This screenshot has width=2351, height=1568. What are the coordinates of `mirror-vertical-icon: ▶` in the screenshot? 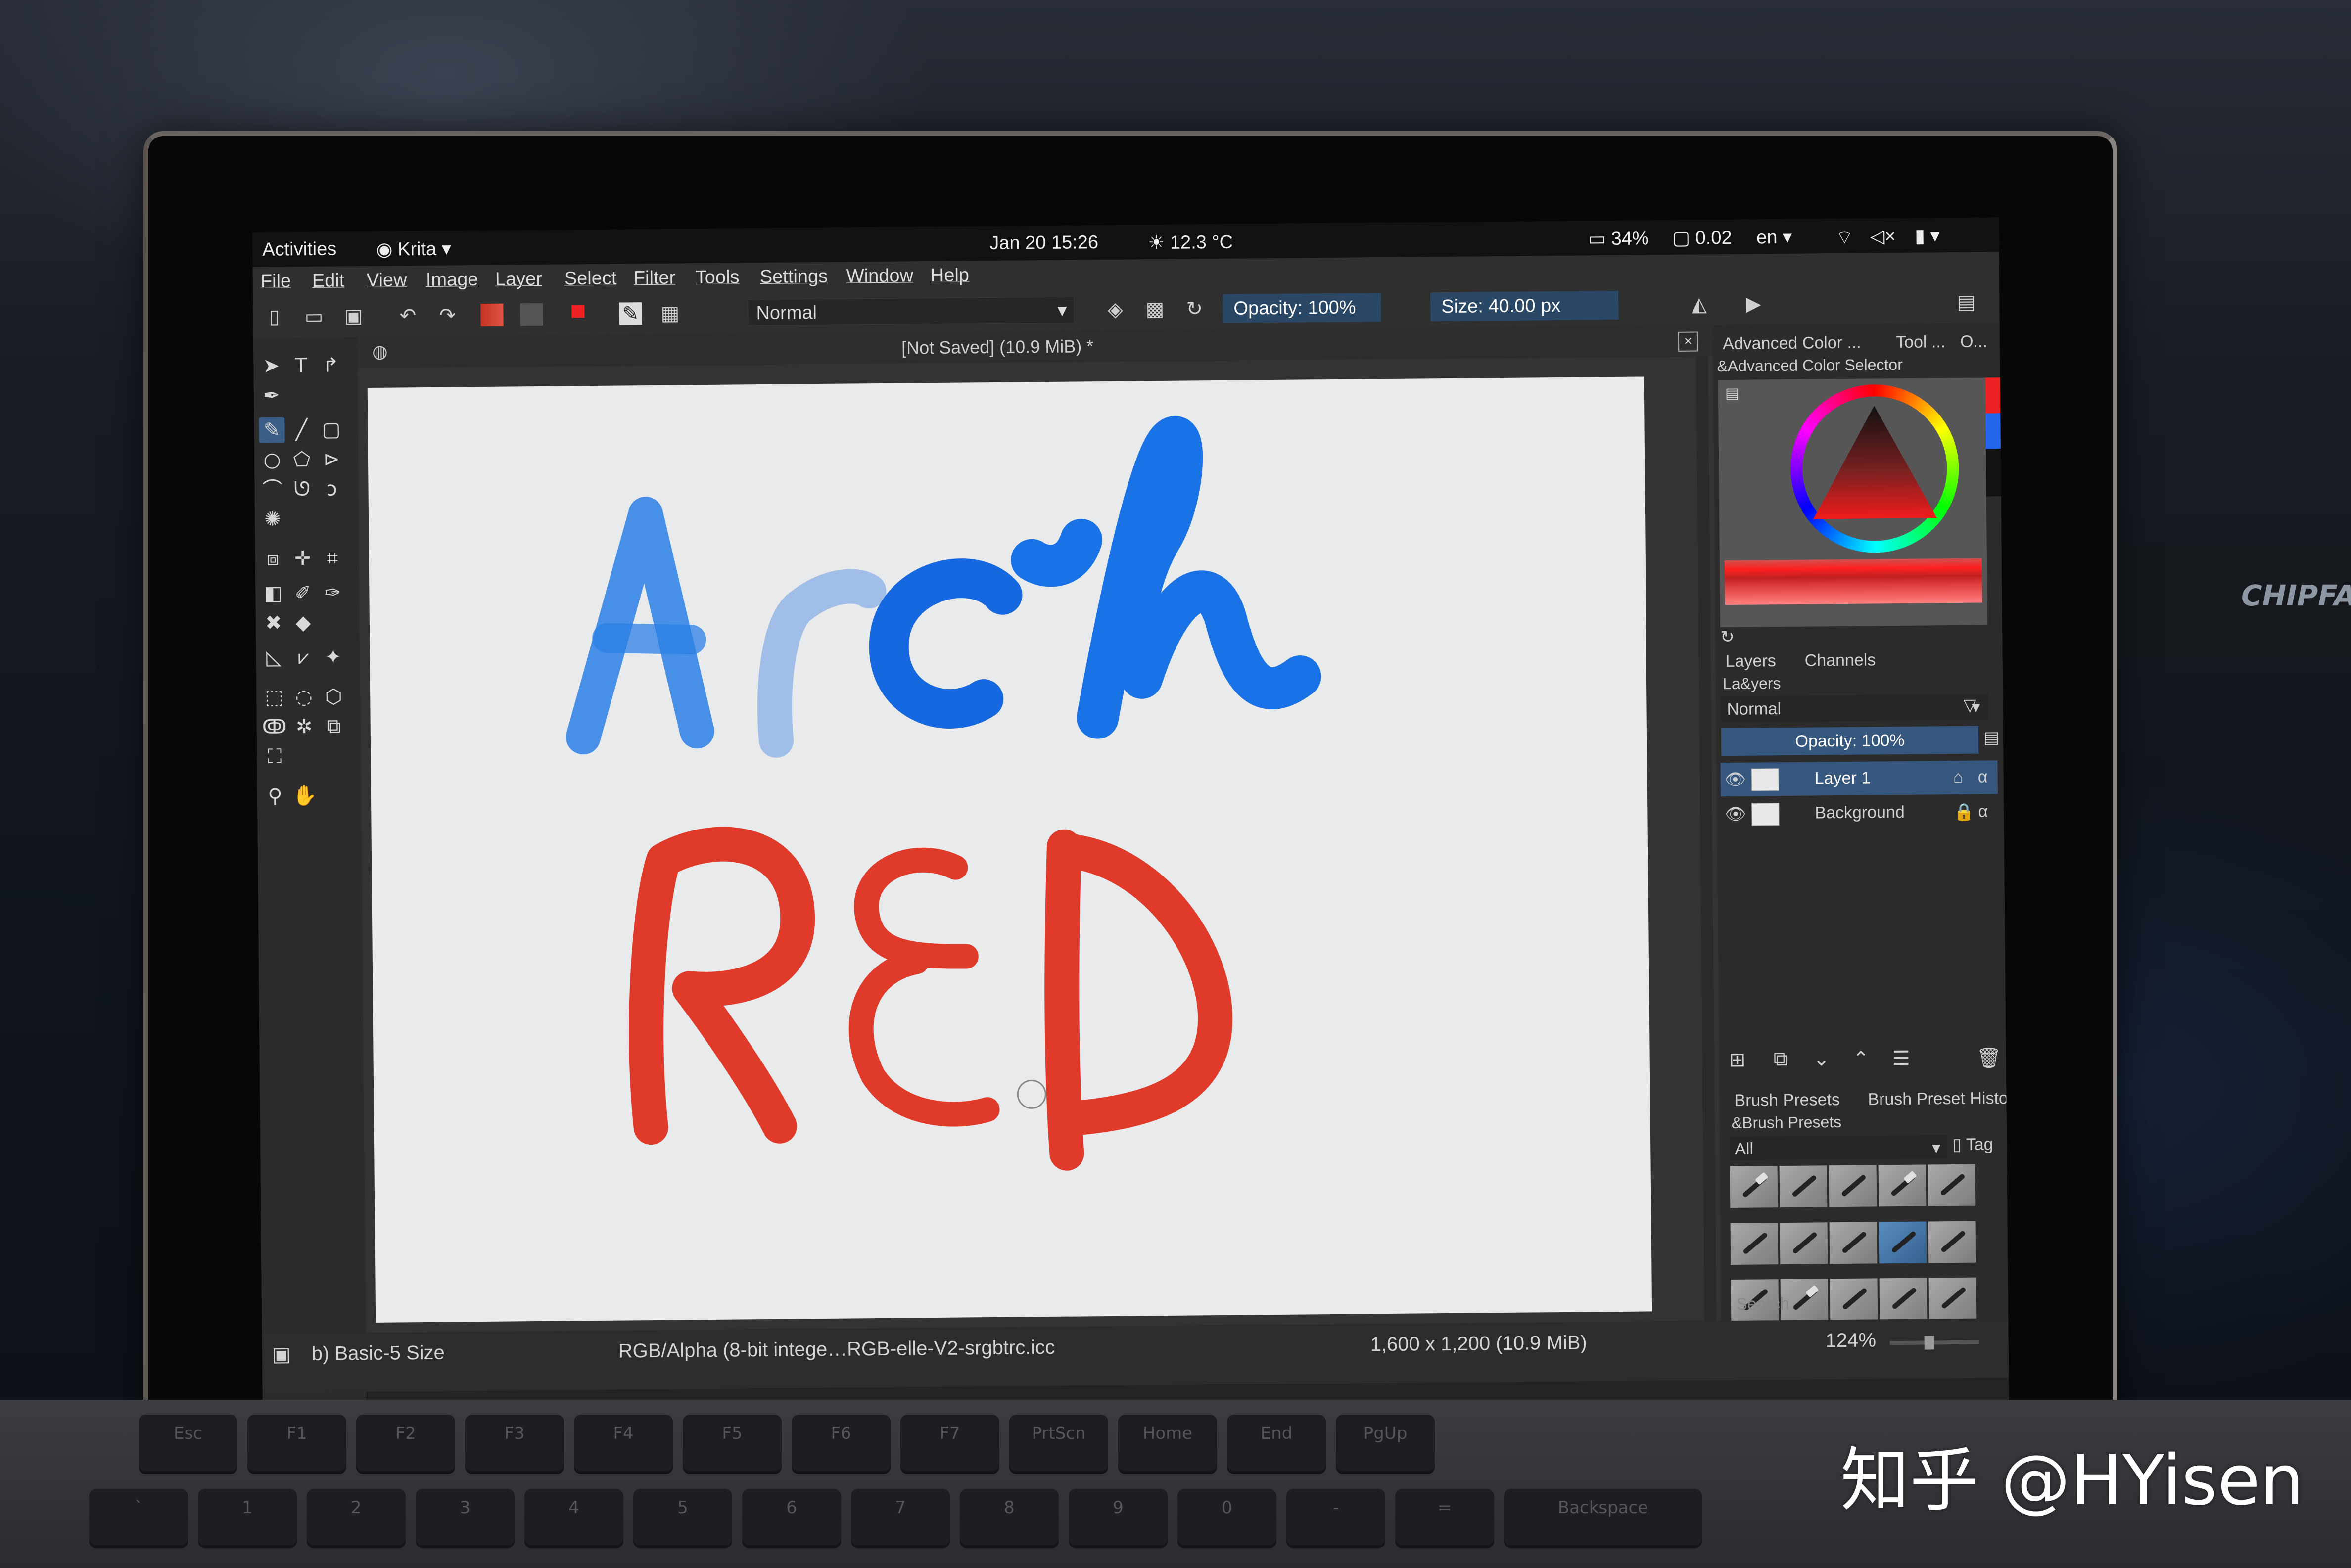 It's located at (1753, 303).